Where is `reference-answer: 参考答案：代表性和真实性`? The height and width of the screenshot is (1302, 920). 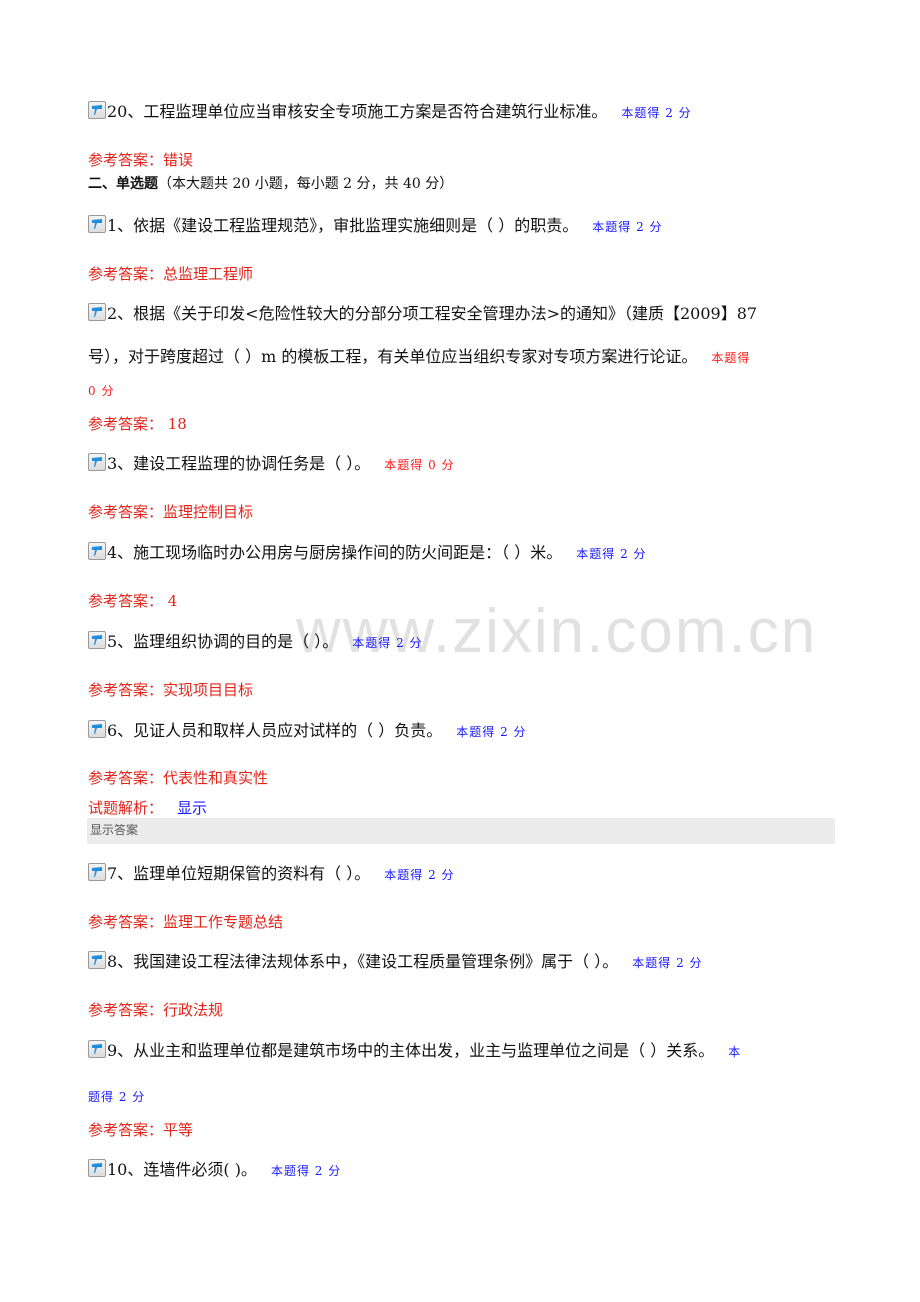
reference-answer: 参考答案：代表性和真实性 is located at coordinates (178, 778).